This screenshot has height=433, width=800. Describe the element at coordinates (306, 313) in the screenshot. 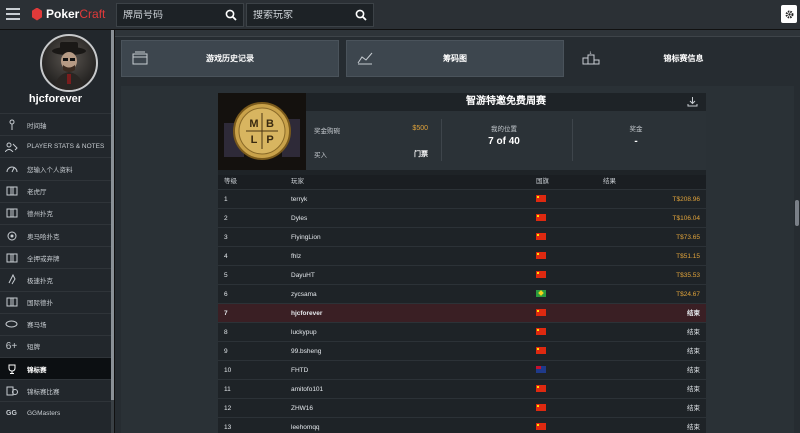

I see `player-cell: hjcforever` at that location.